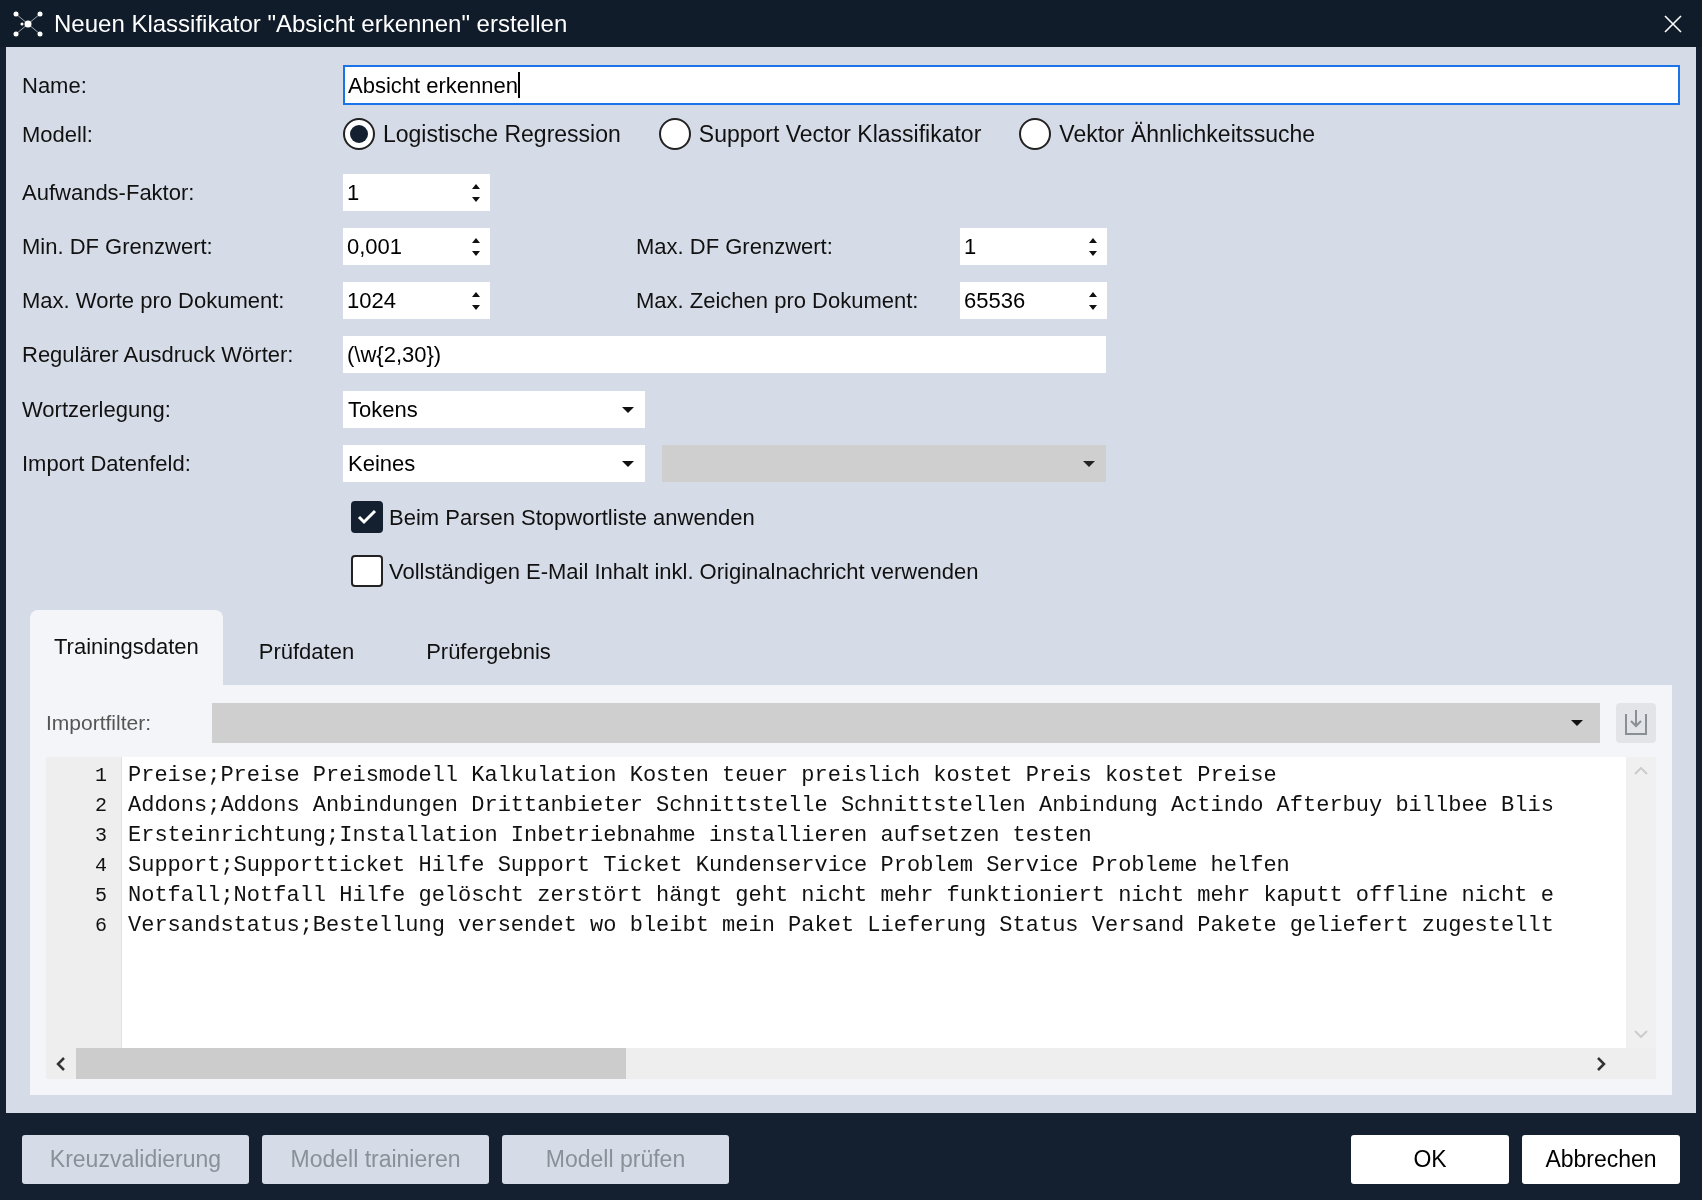 This screenshot has height=1200, width=1702. Describe the element at coordinates (1015, 517) in the screenshot. I see `checkbox-option: Beim Parsen Stopwortliste anwenden` at that location.